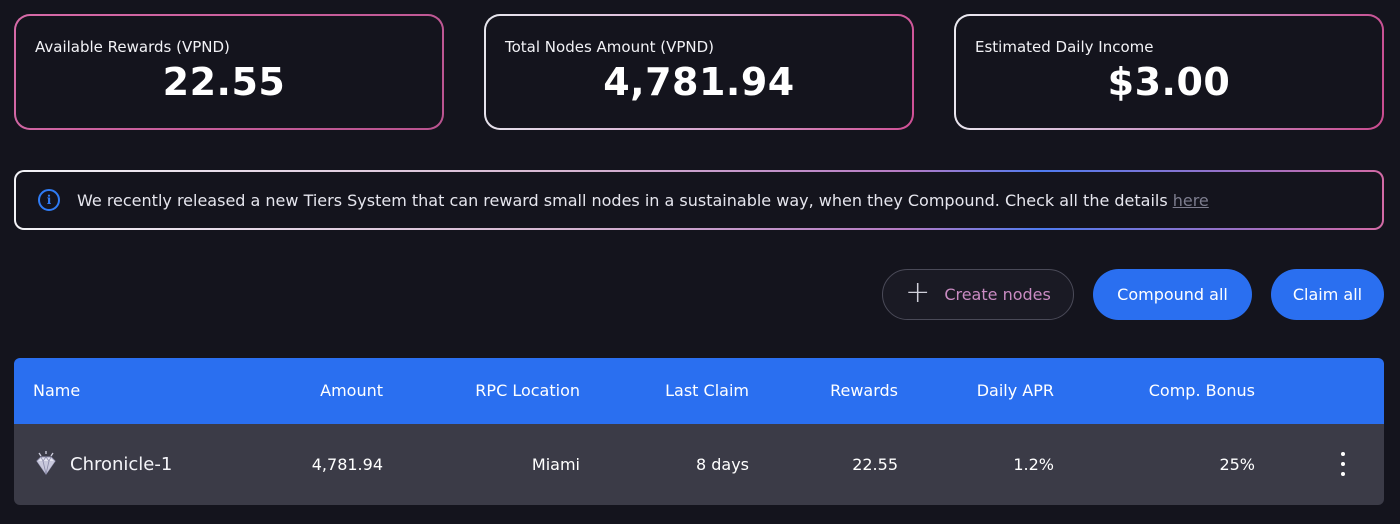 The image size is (1400, 524). I want to click on daily-income-card: Estimated Daily Income $3.00, so click(1169, 72).